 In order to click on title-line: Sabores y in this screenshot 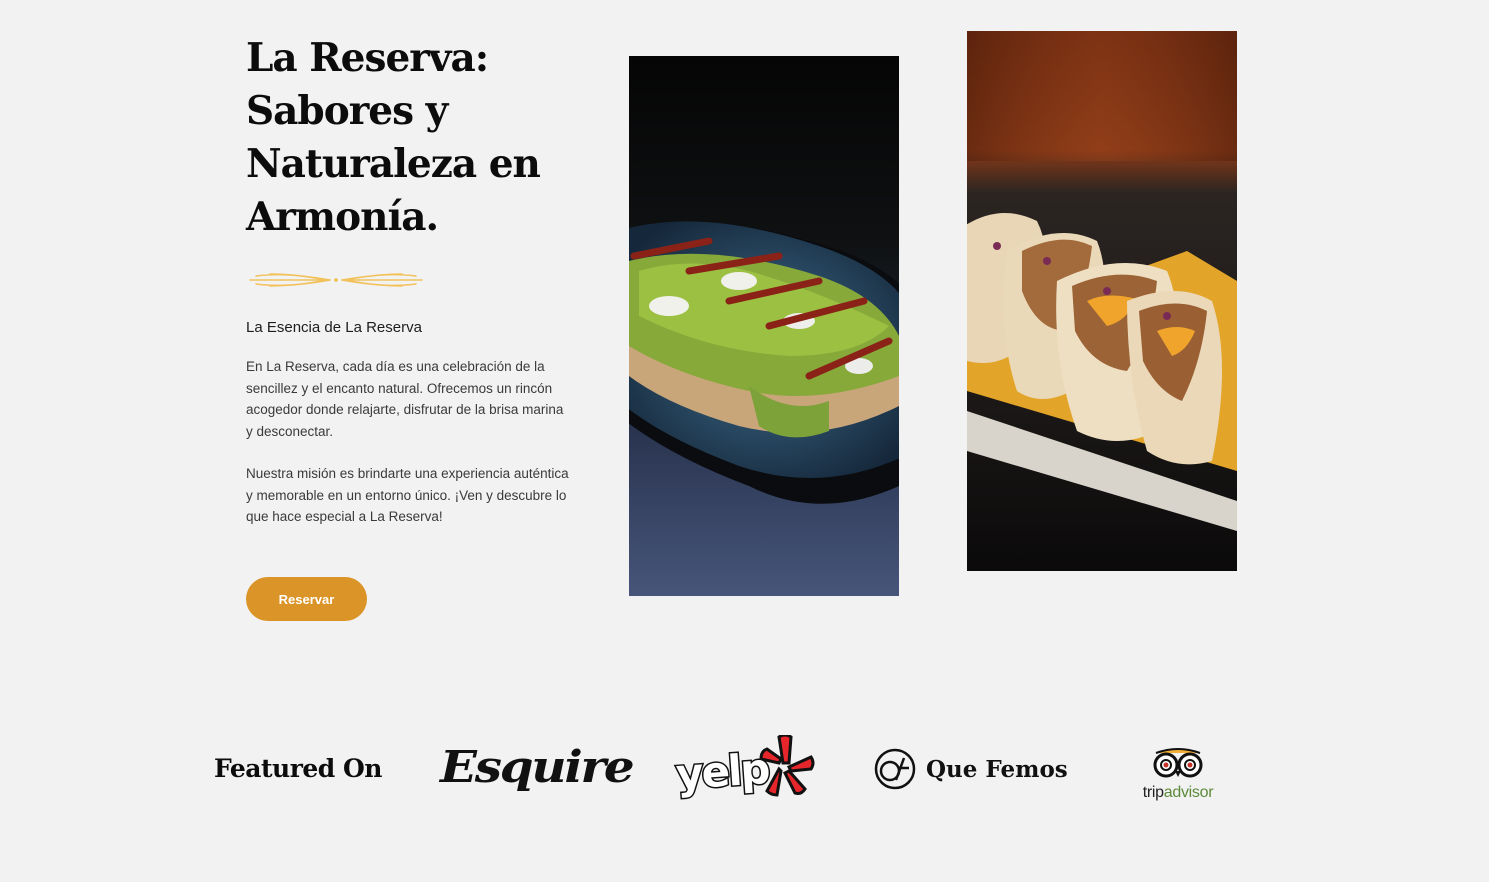, I will do `click(347, 111)`.